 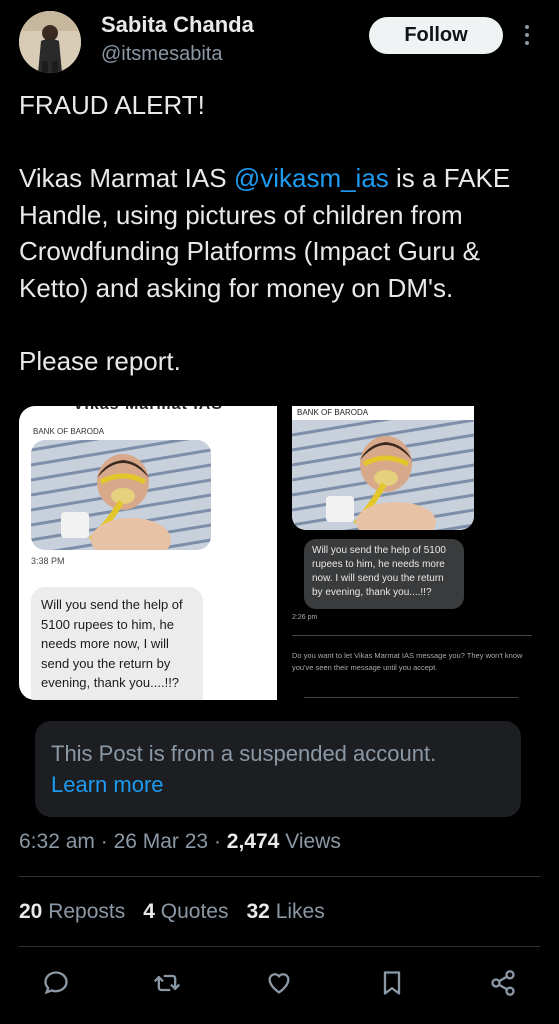 I want to click on media-left-bank: BANK OF BARODA, so click(x=69, y=431).